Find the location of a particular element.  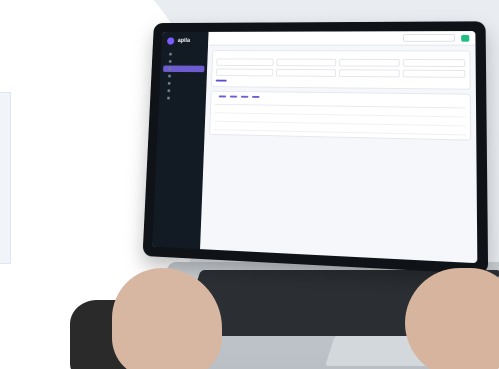

app-sidebar: apila is located at coordinates (180, 140).